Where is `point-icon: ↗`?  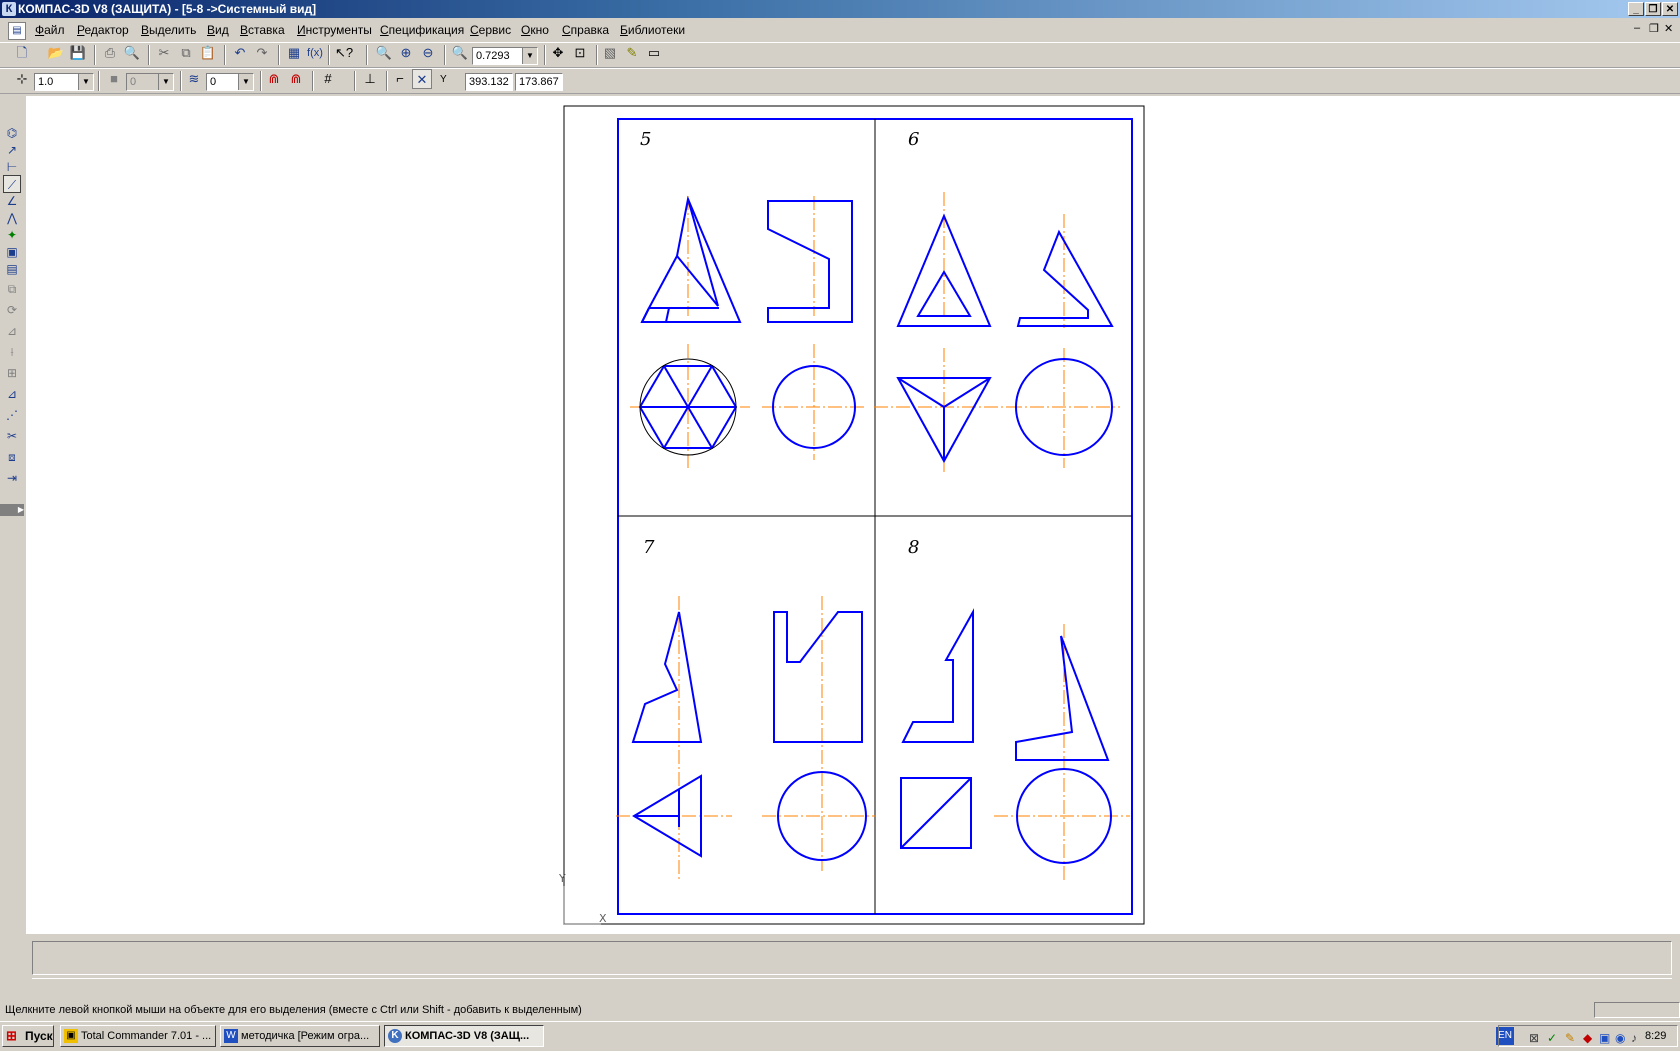
point-icon: ↗ is located at coordinates (12, 150).